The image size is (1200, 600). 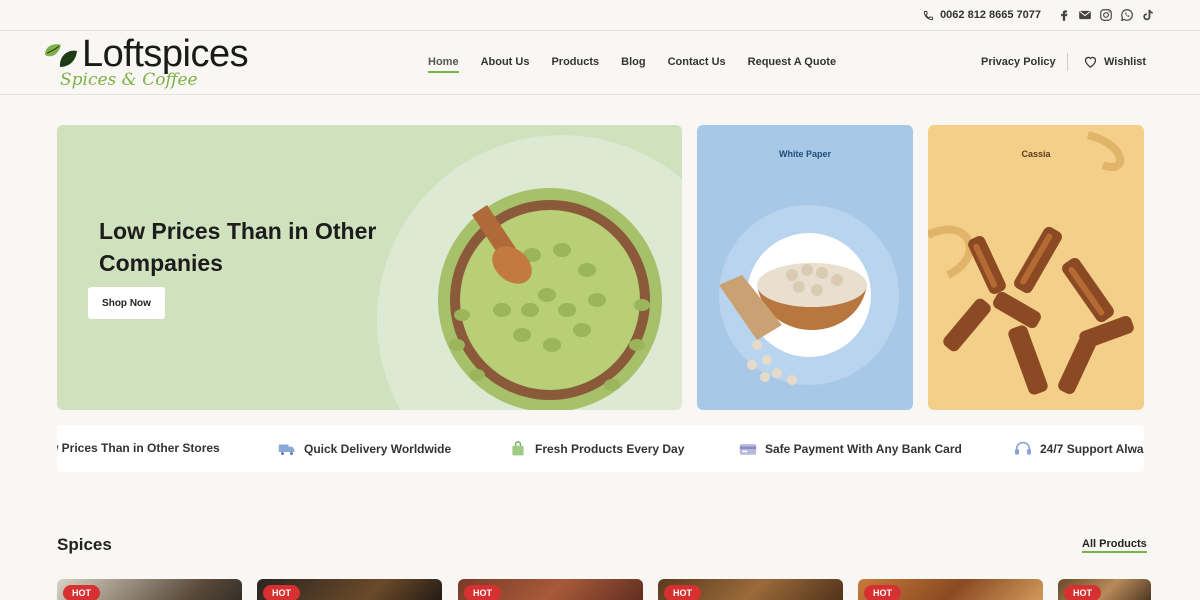 I want to click on nav-contact-us: Contact Us, so click(x=697, y=64).